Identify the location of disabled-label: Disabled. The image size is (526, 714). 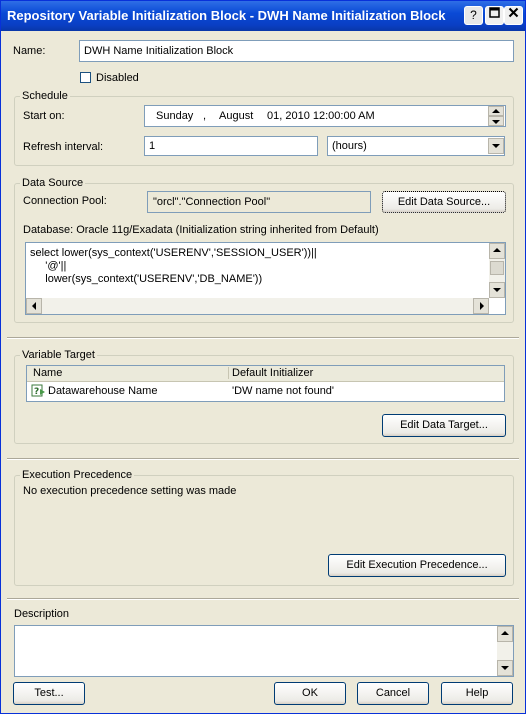
(117, 78).